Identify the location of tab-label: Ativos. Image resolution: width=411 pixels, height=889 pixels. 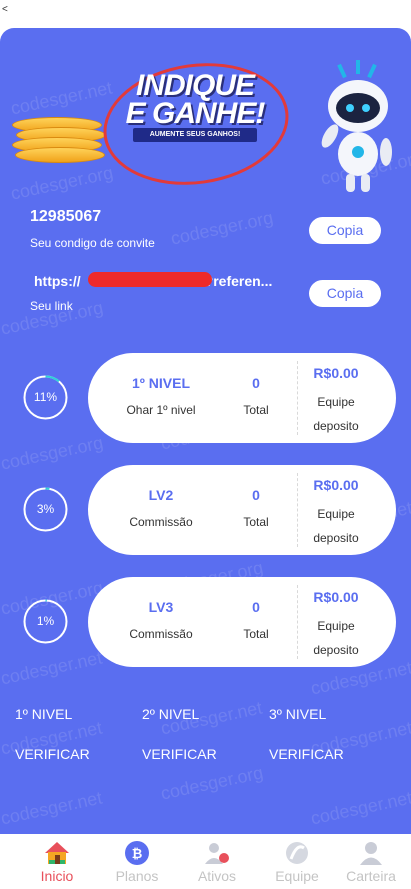
(217, 876).